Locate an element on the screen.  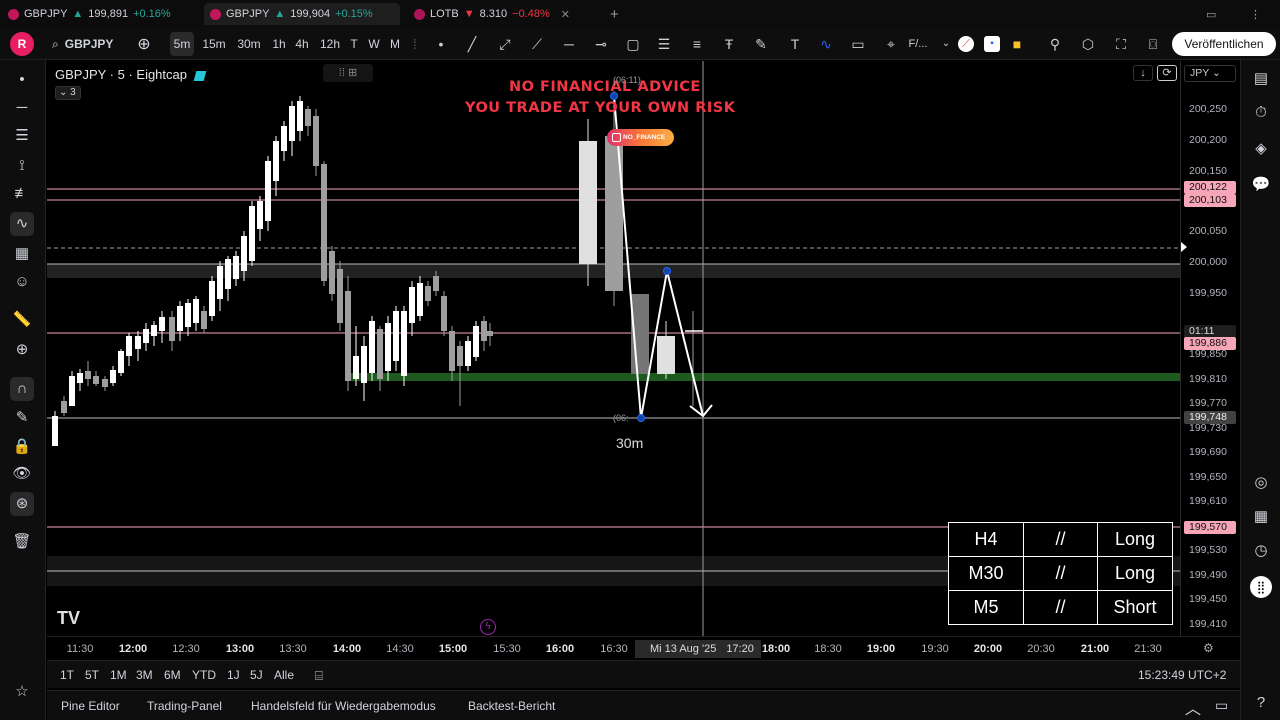
info-line-icon: ⟋ is located at coordinates (537, 44).